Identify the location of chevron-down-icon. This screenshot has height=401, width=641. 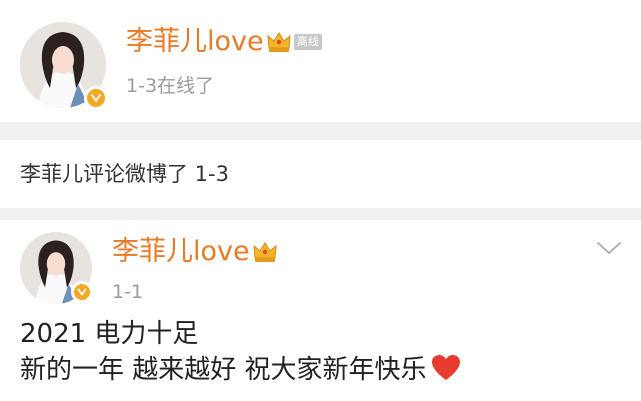
(609, 250).